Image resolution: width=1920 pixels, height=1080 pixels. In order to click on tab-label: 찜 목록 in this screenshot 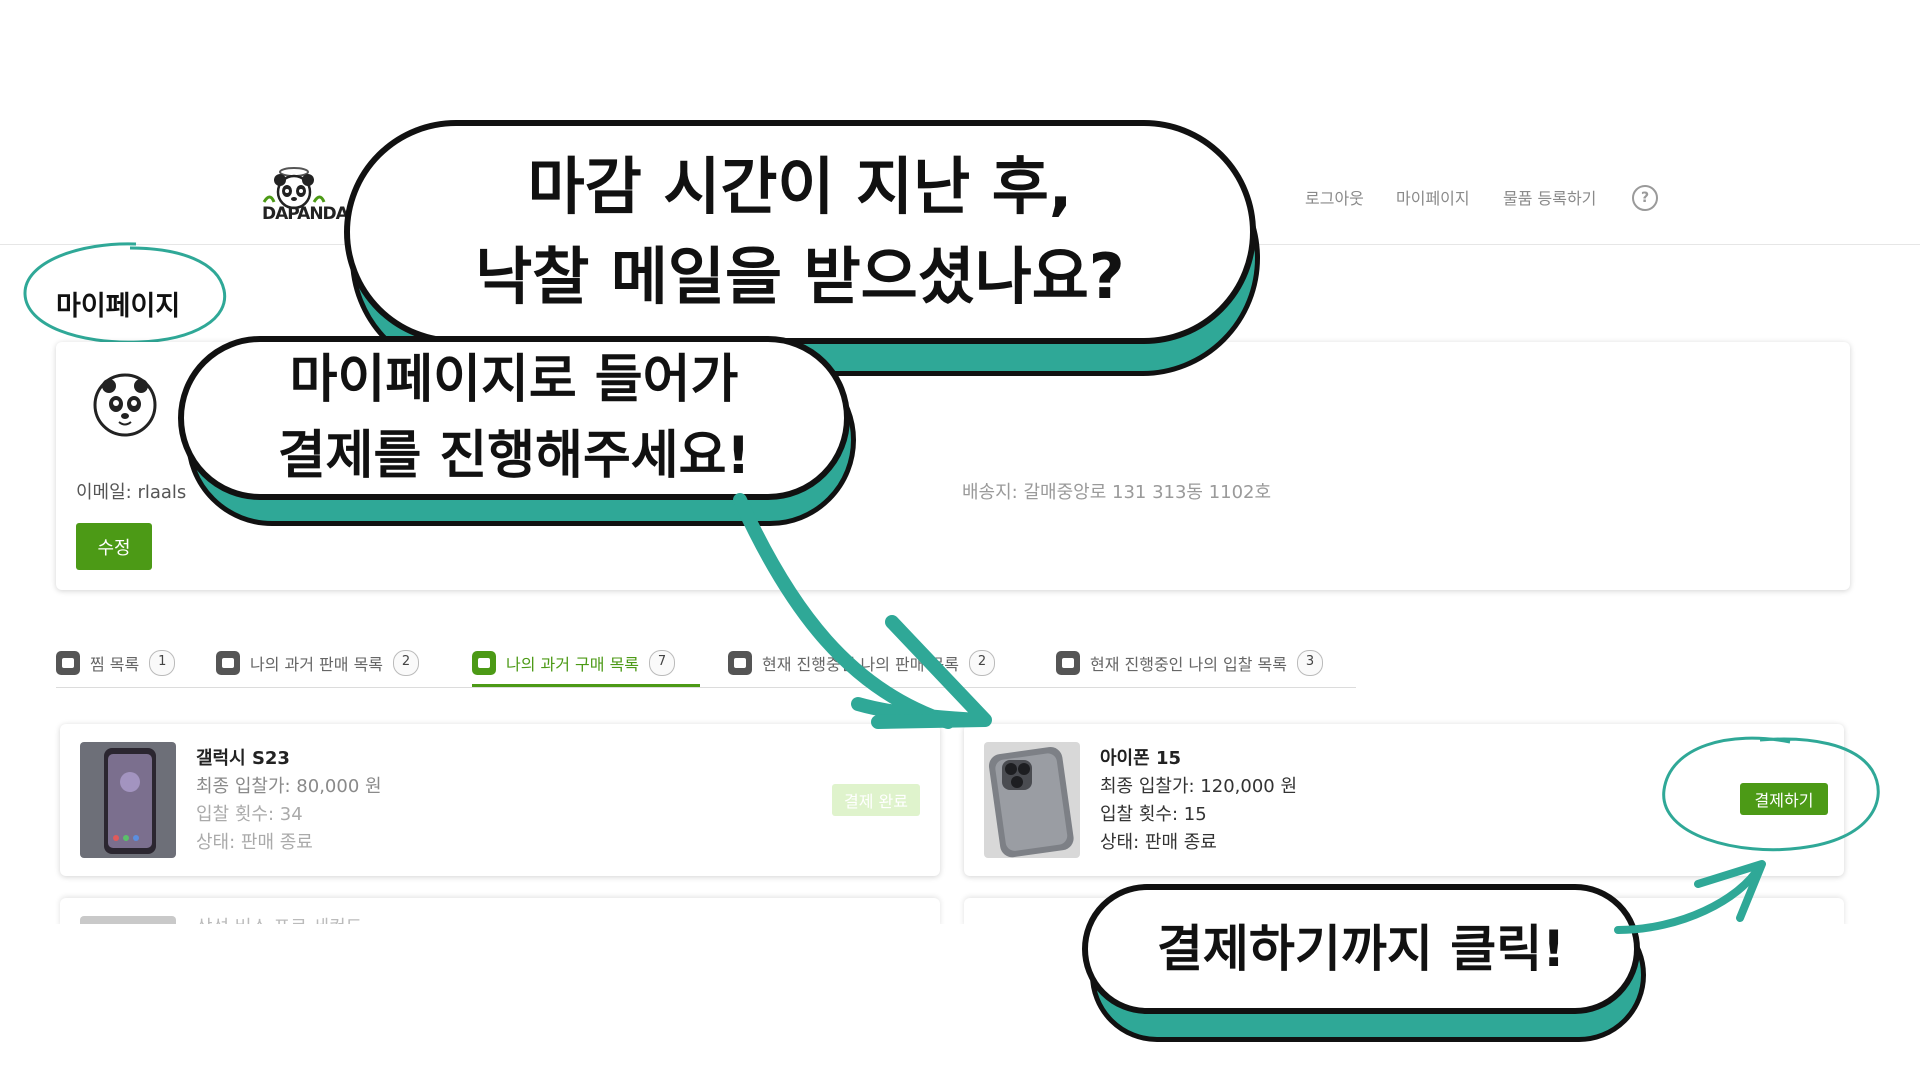, I will do `click(115, 664)`.